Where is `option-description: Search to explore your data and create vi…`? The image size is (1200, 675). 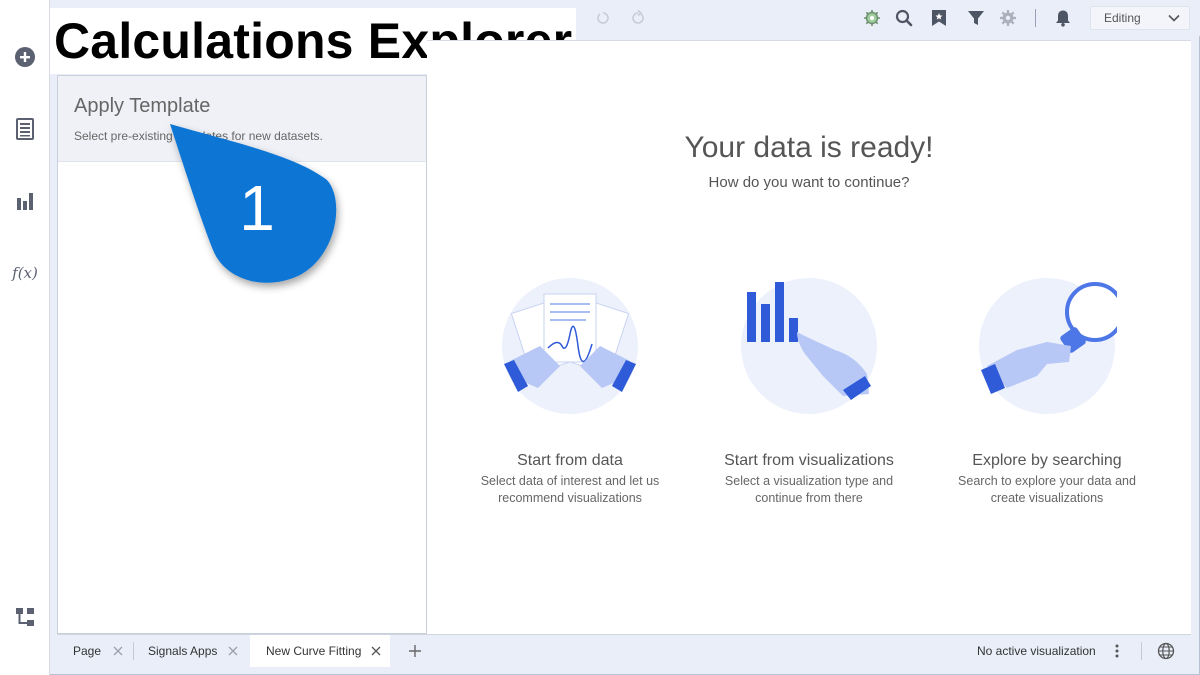
option-description: Search to explore your data and create vi… is located at coordinates (1047, 489).